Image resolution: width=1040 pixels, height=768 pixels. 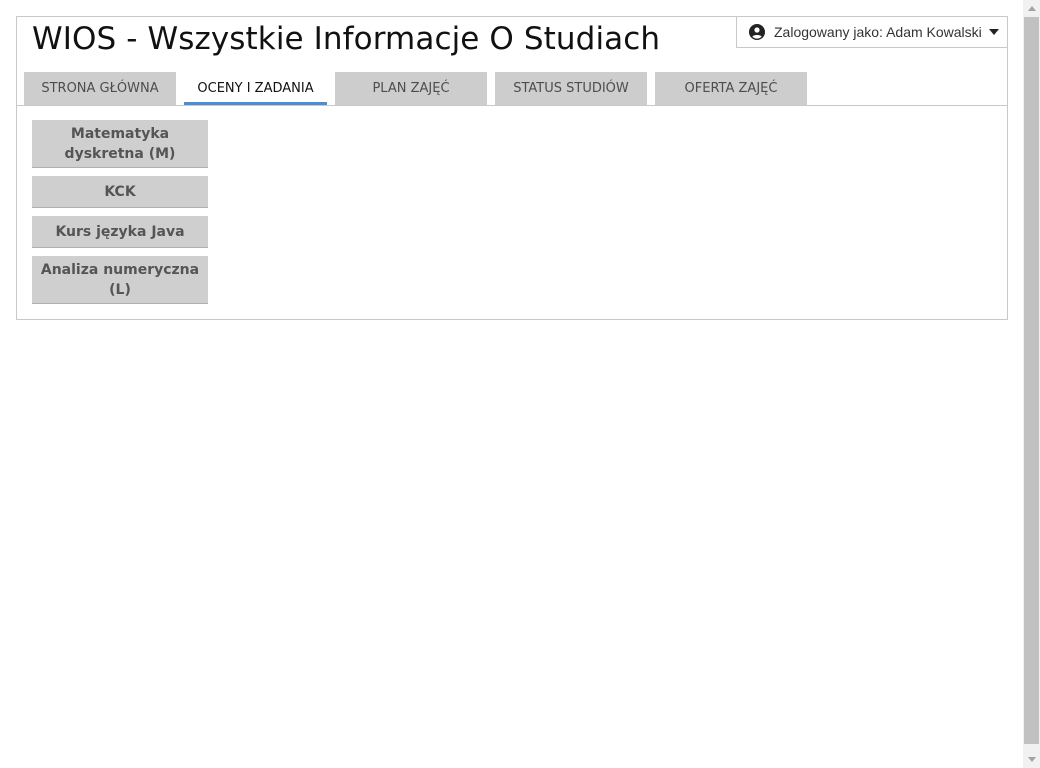 What do you see at coordinates (757, 32) in the screenshot?
I see `user-circle-icon` at bounding box center [757, 32].